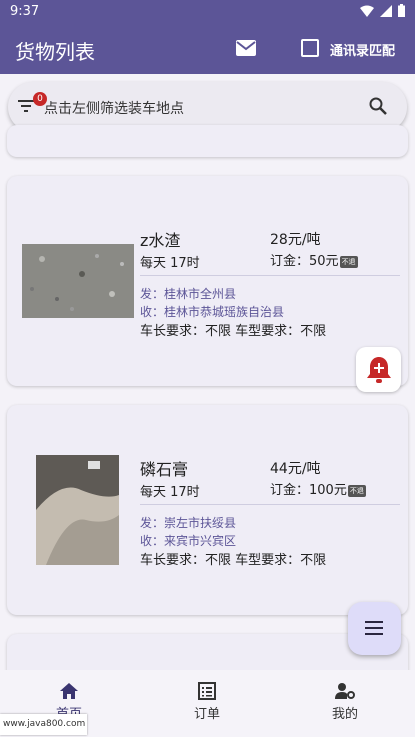 This screenshot has width=415, height=737. What do you see at coordinates (206, 714) in the screenshot?
I see `nav-orders-label: 订单` at bounding box center [206, 714].